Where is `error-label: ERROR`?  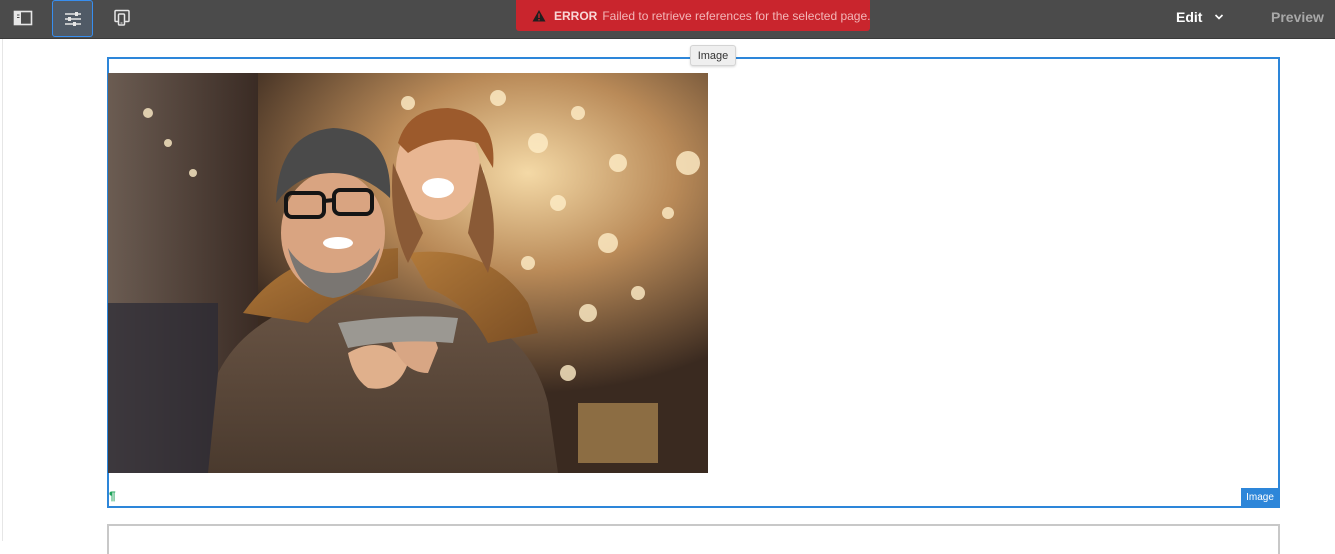 error-label: ERROR is located at coordinates (576, 15).